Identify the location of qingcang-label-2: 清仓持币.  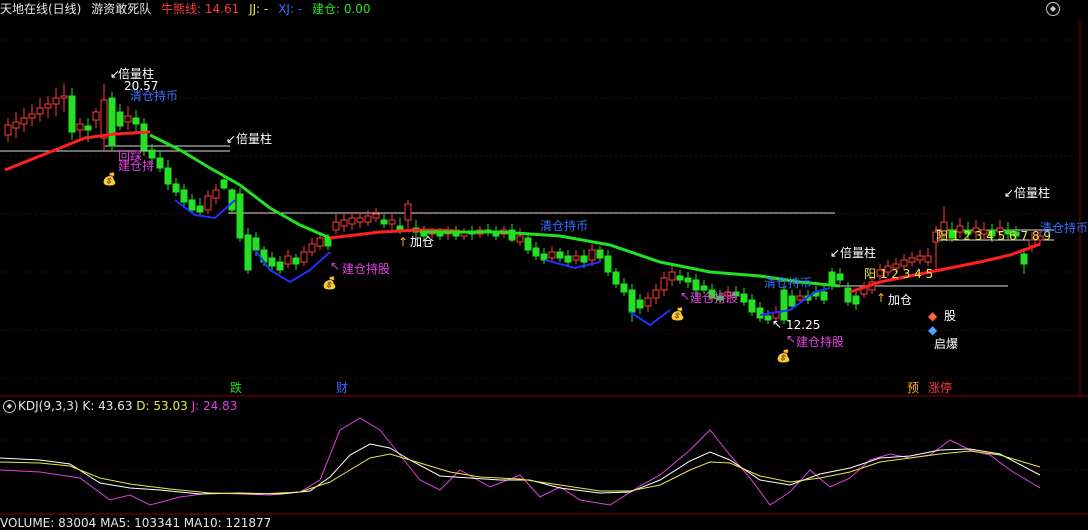
(564, 225).